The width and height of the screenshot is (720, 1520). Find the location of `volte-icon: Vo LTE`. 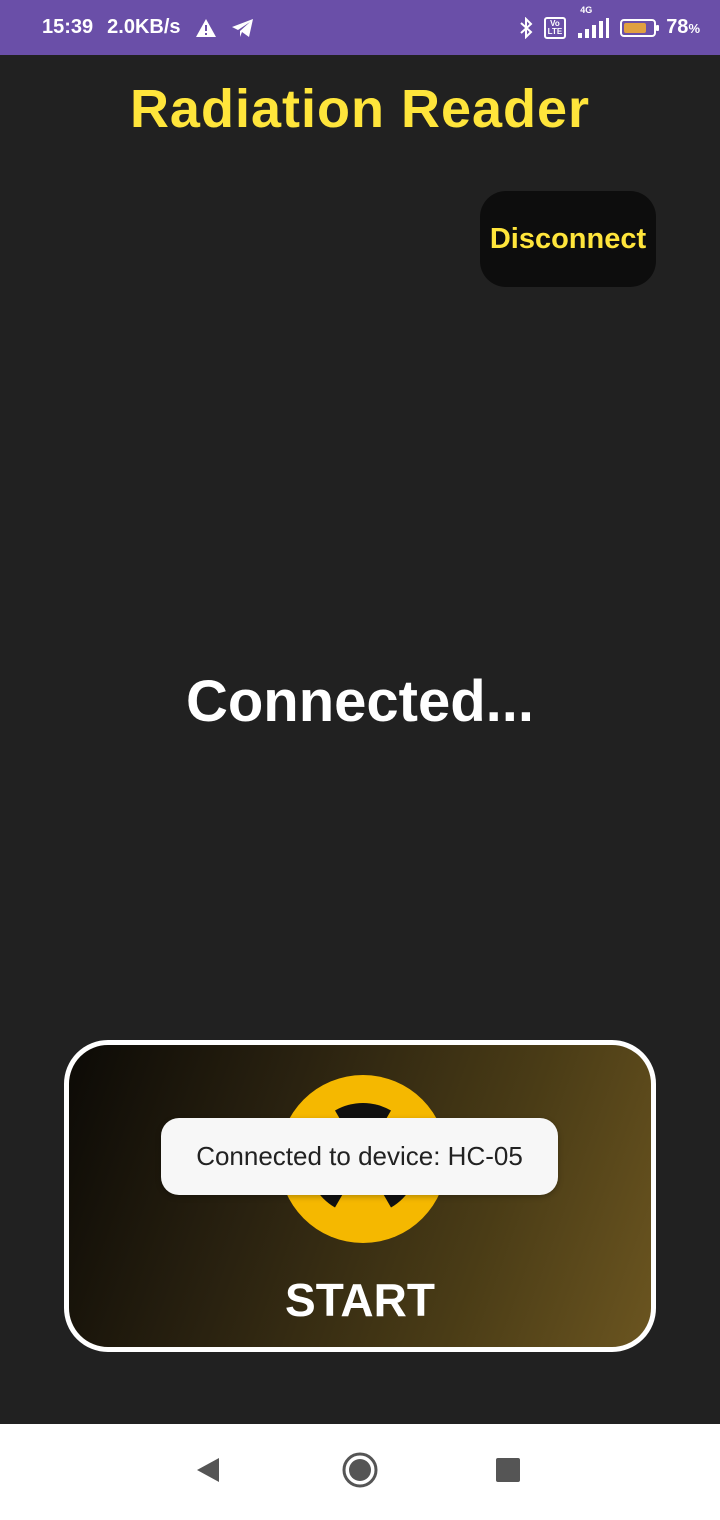

volte-icon: Vo LTE is located at coordinates (555, 27).